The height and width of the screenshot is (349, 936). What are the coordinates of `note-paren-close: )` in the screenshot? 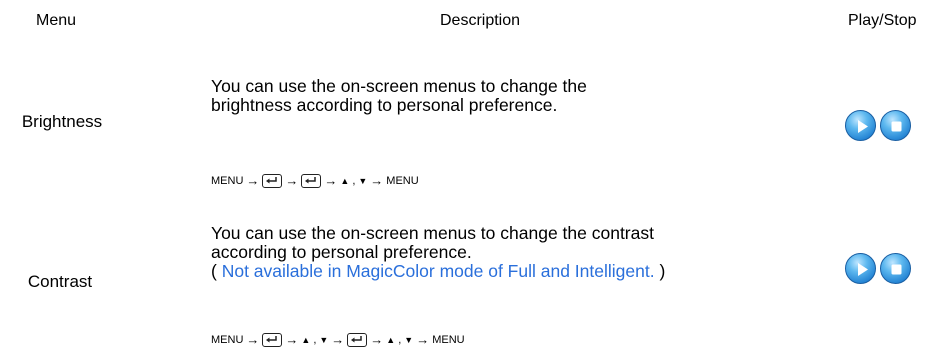 It's located at (660, 271).